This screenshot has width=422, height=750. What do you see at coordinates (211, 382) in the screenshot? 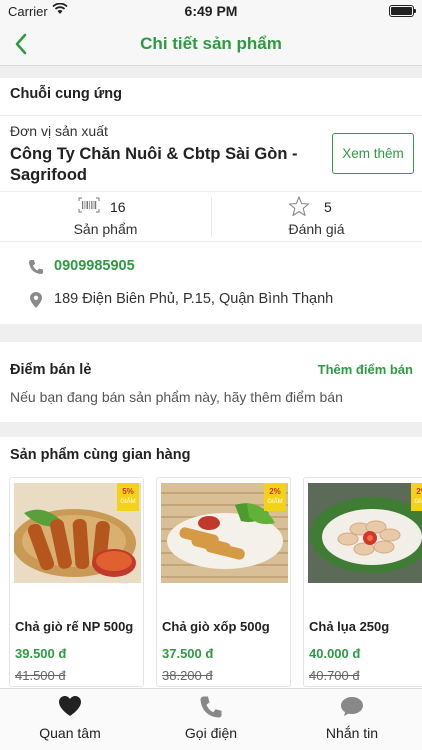
I see `retail-section` at bounding box center [211, 382].